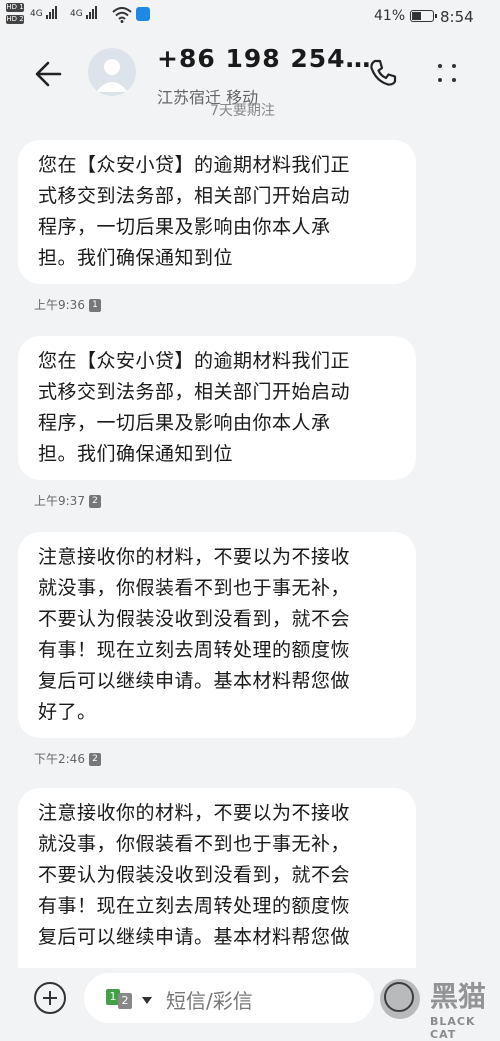 This screenshot has width=500, height=1041. What do you see at coordinates (59, 305) in the screenshot?
I see `timestamp-text: 上午9:36` at bounding box center [59, 305].